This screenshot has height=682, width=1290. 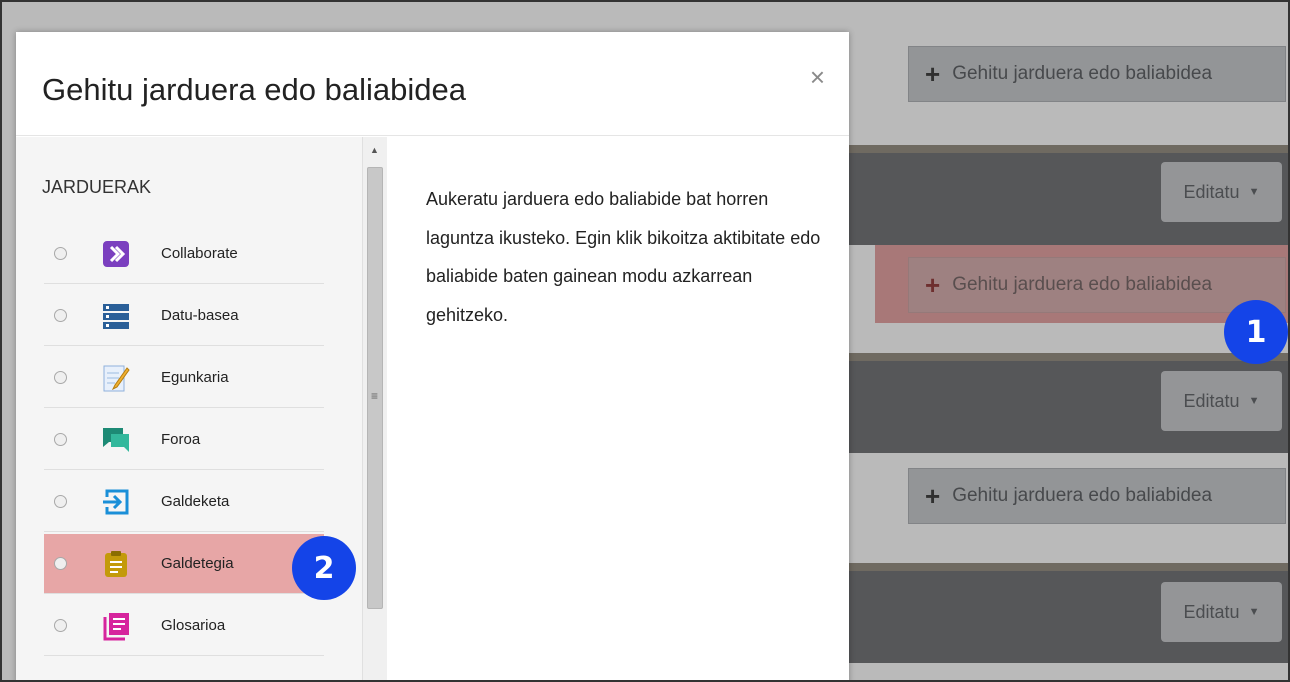 I want to click on activity-list-scrollbar: ▲ ≡, so click(x=374, y=408).